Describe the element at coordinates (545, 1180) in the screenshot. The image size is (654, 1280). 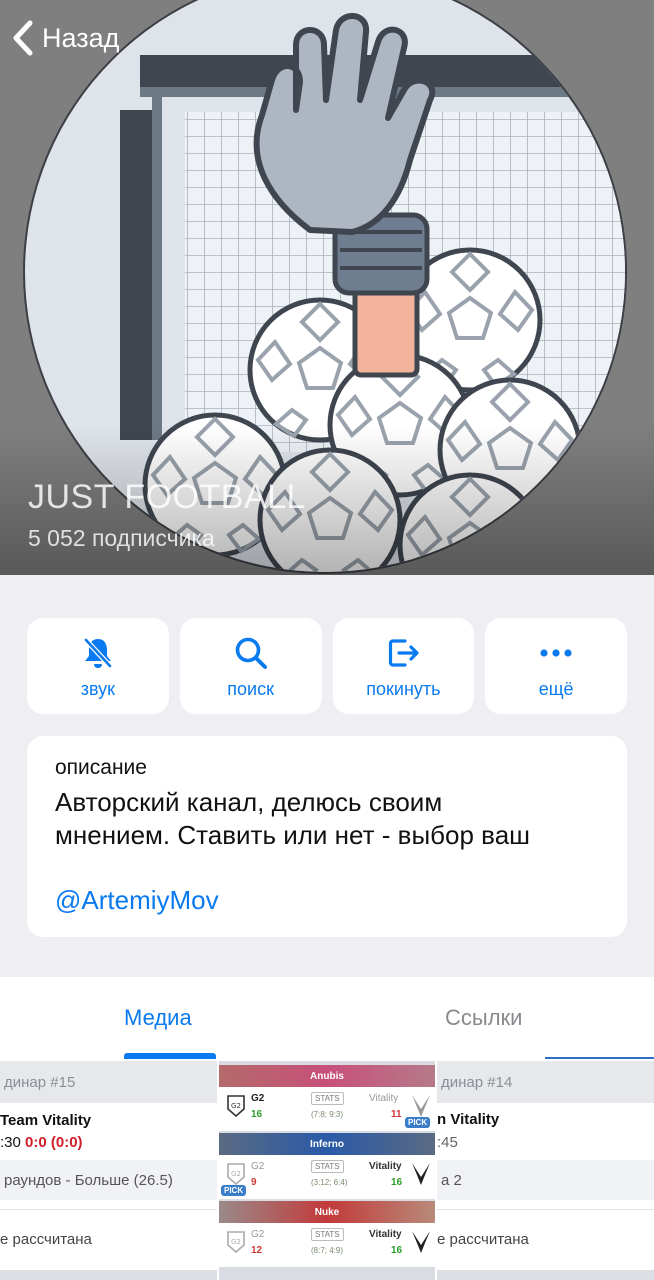
I see `bet-market: а 2` at that location.